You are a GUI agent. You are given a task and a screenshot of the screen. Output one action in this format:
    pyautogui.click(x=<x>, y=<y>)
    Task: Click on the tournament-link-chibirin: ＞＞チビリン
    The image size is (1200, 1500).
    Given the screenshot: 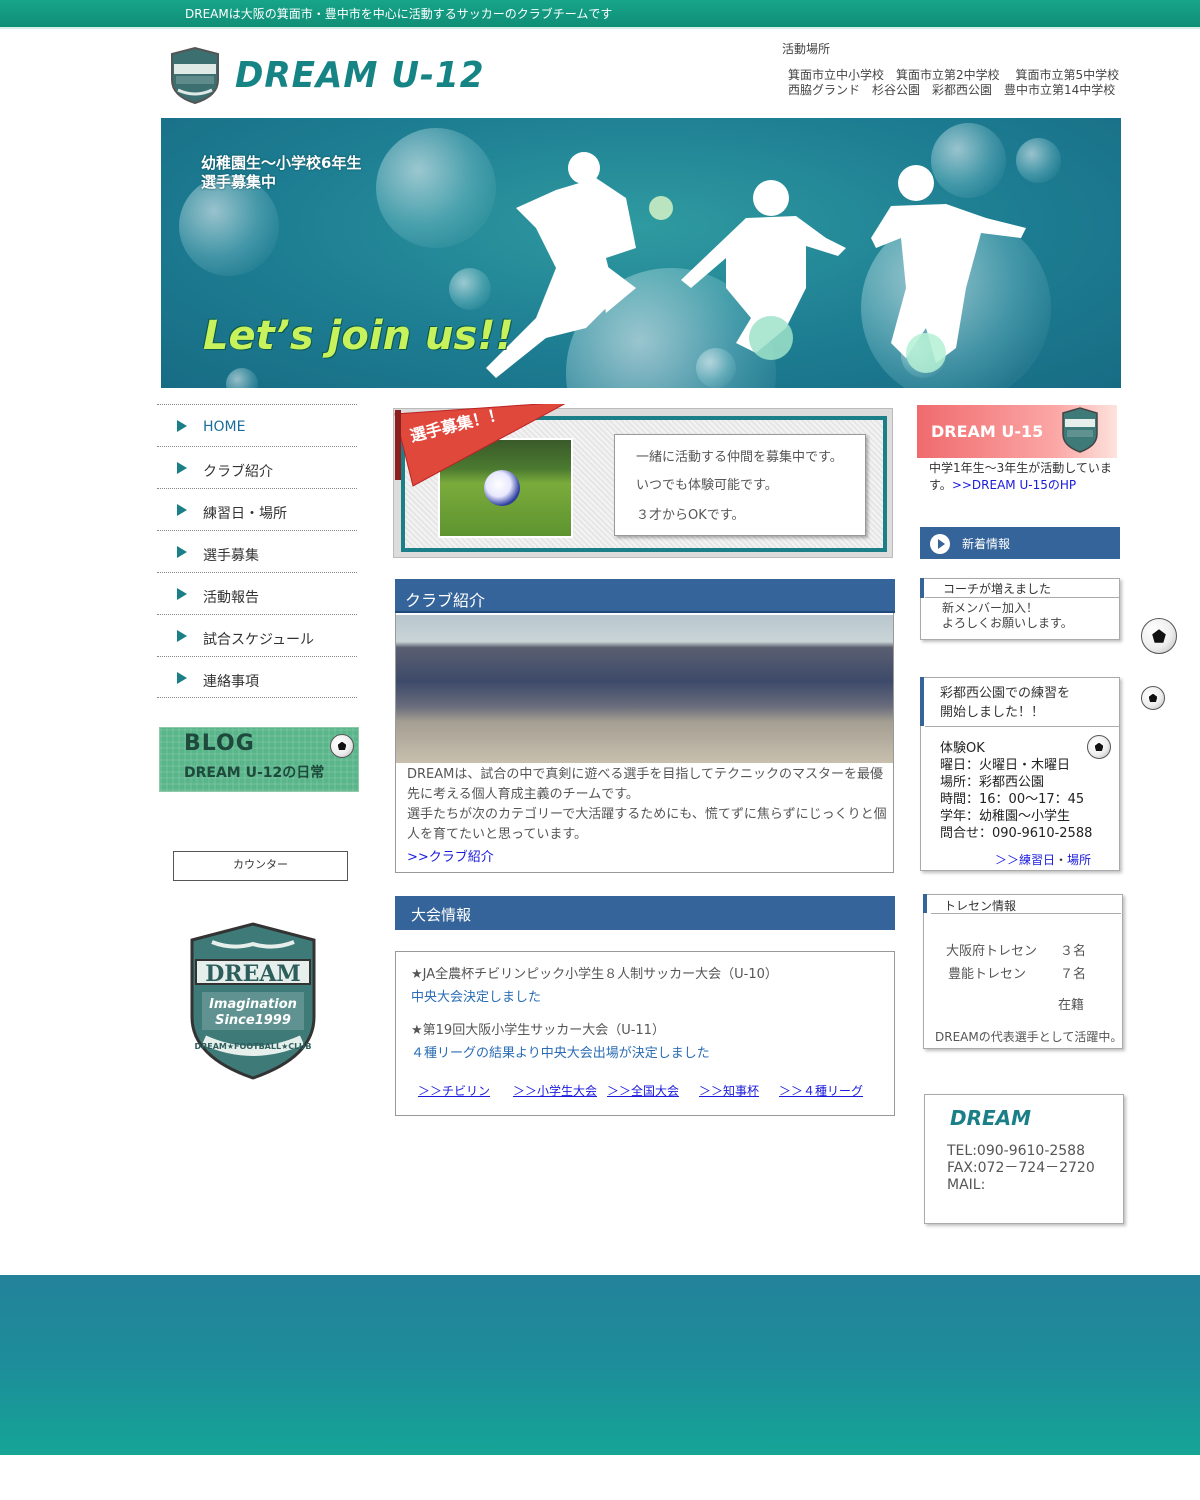 What is the action you would take?
    pyautogui.click(x=454, y=1090)
    